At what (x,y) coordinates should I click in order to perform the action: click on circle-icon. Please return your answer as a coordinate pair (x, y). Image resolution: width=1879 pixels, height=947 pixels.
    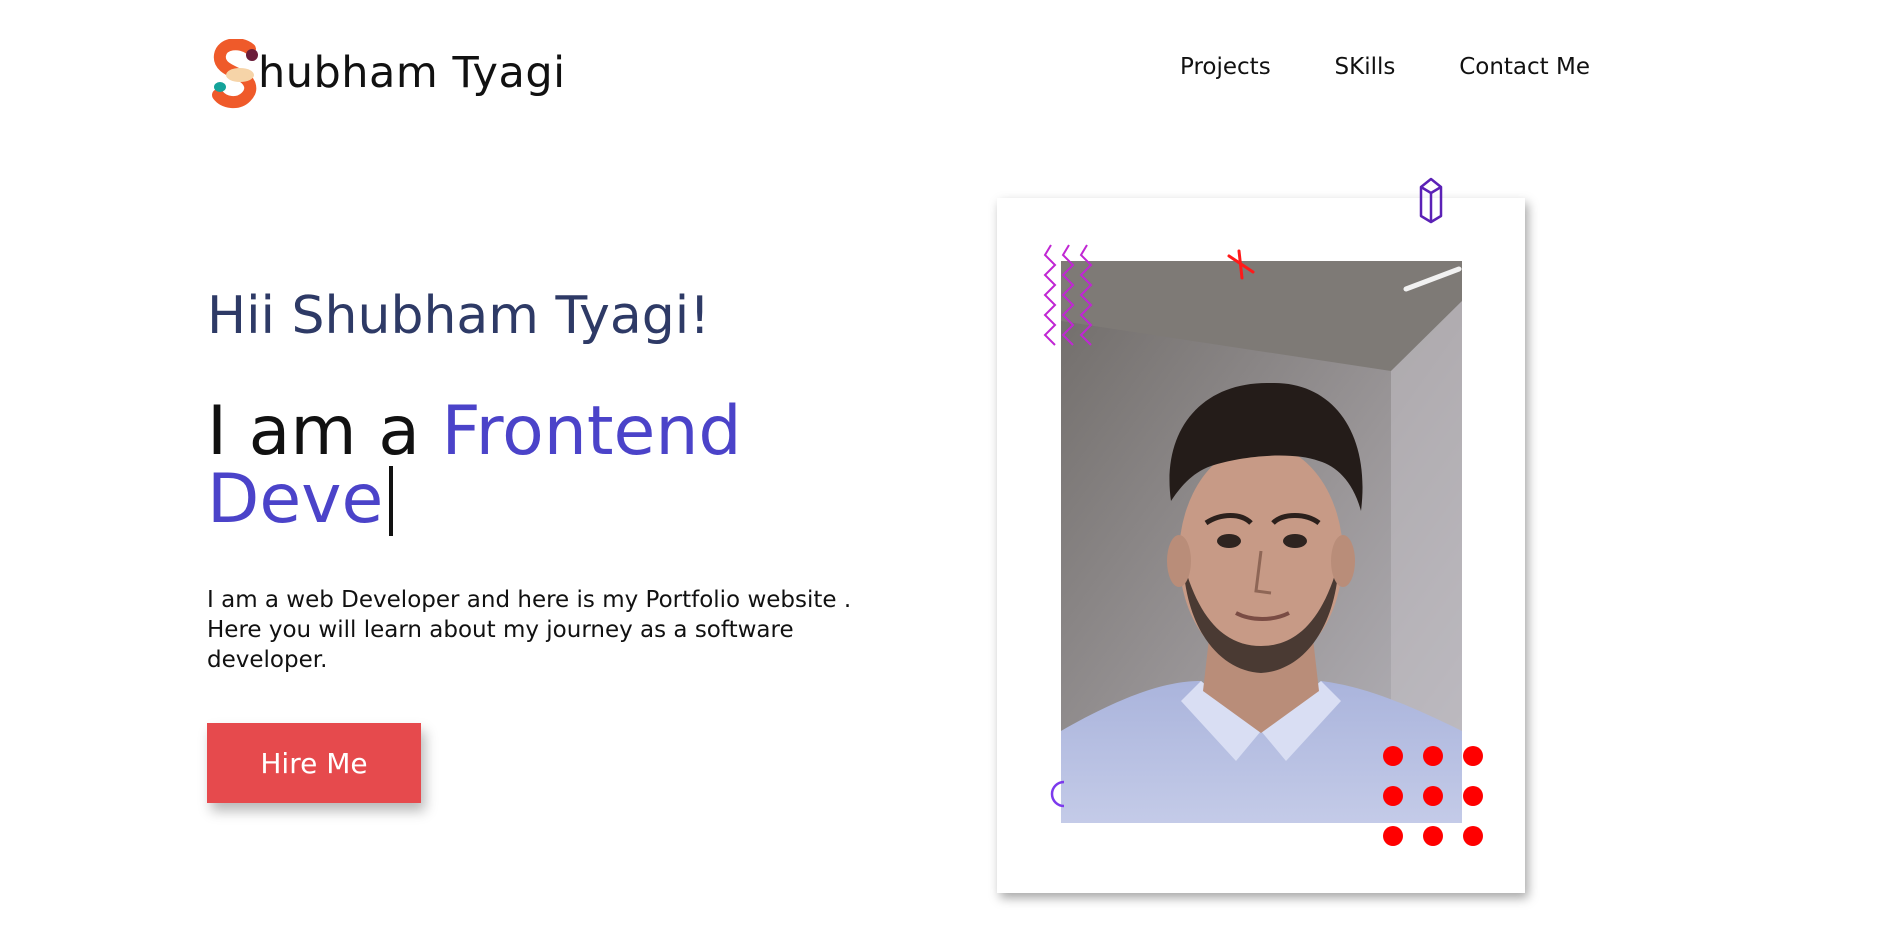
    Looking at the image, I should click on (1057, 794).